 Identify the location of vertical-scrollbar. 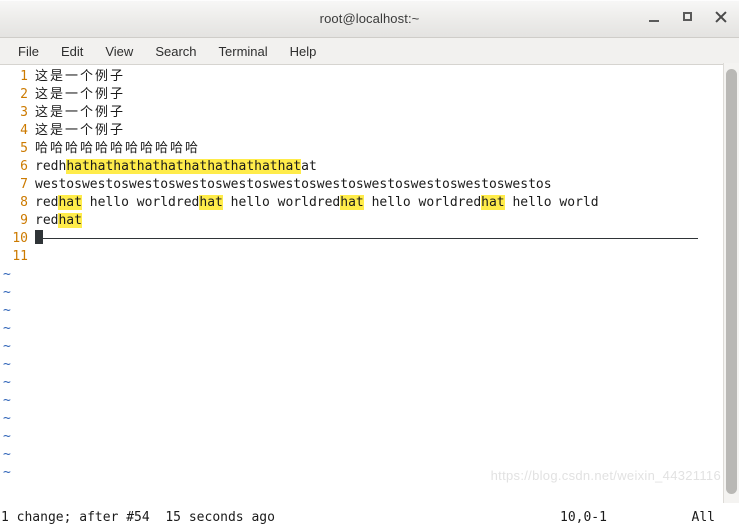
(731, 283).